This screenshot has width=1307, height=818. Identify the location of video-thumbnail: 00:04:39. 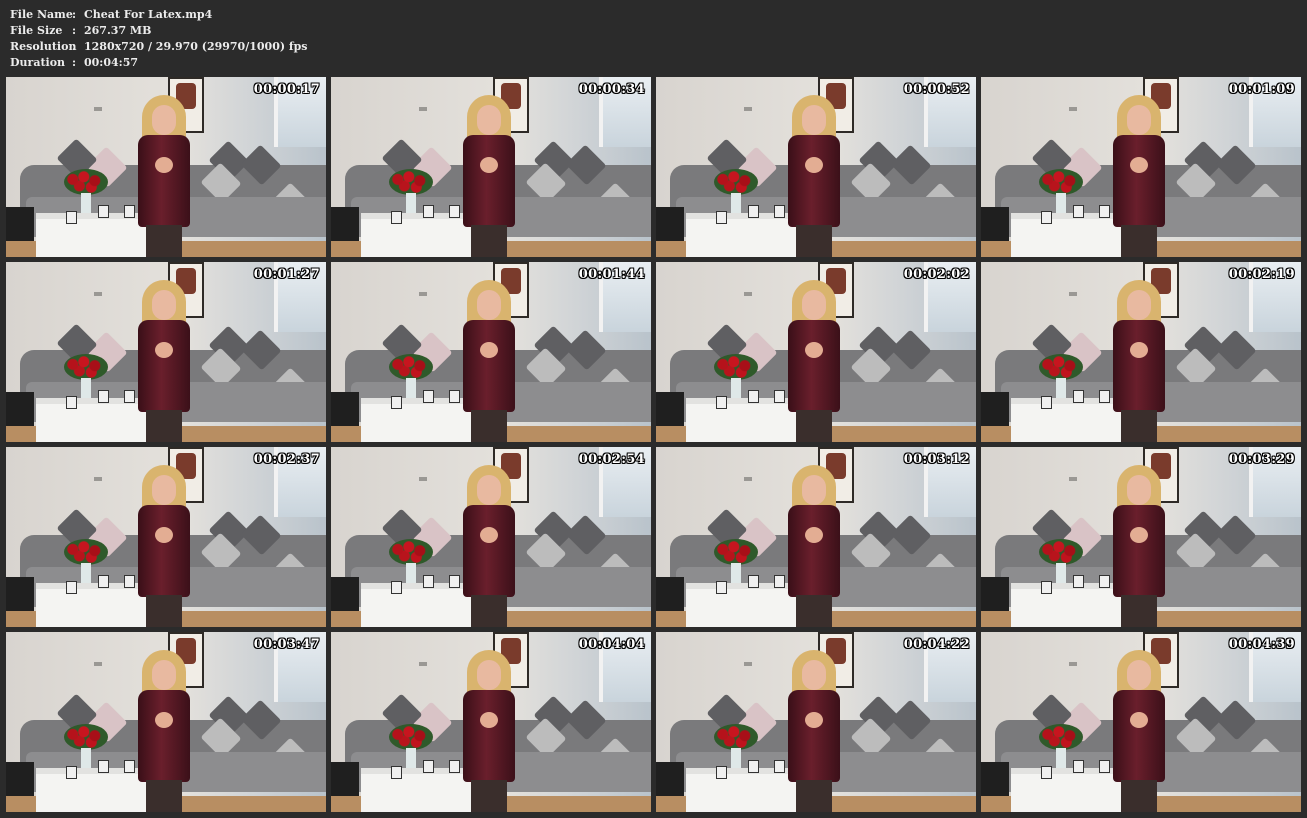
(1141, 722).